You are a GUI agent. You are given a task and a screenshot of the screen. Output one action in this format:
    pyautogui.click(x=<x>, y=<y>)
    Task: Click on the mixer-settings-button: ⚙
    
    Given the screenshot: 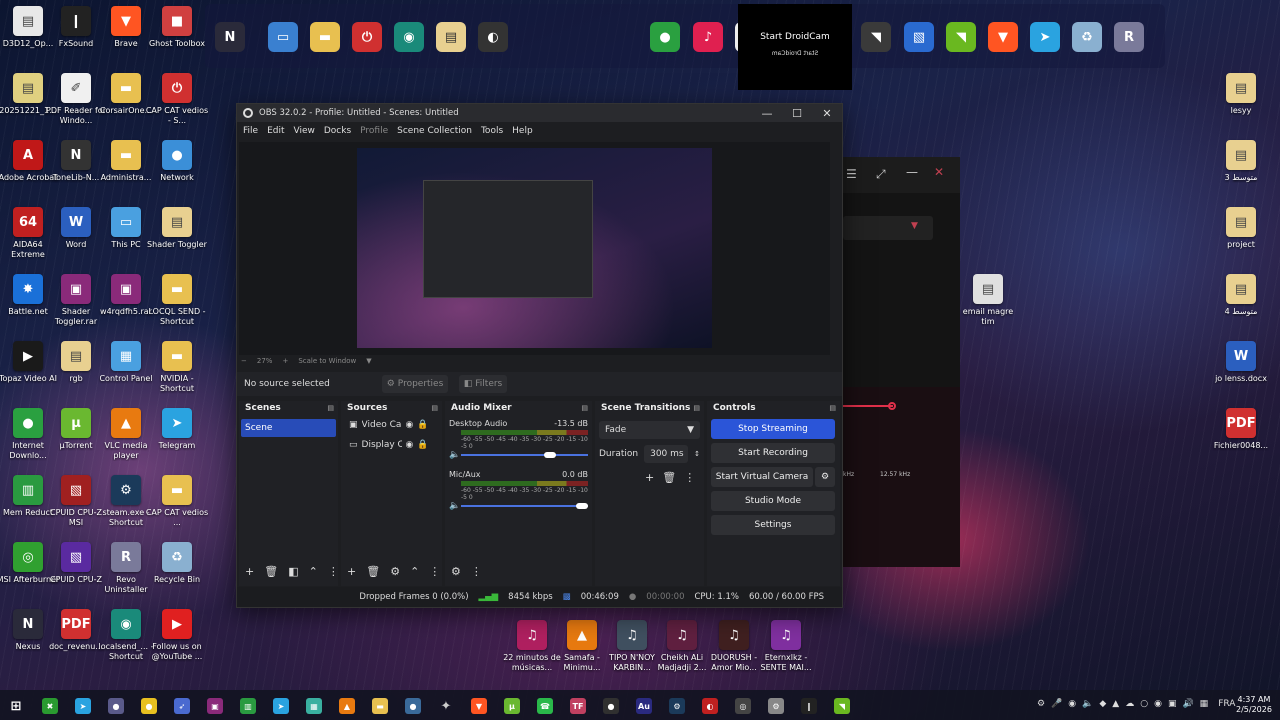 What is the action you would take?
    pyautogui.click(x=456, y=571)
    